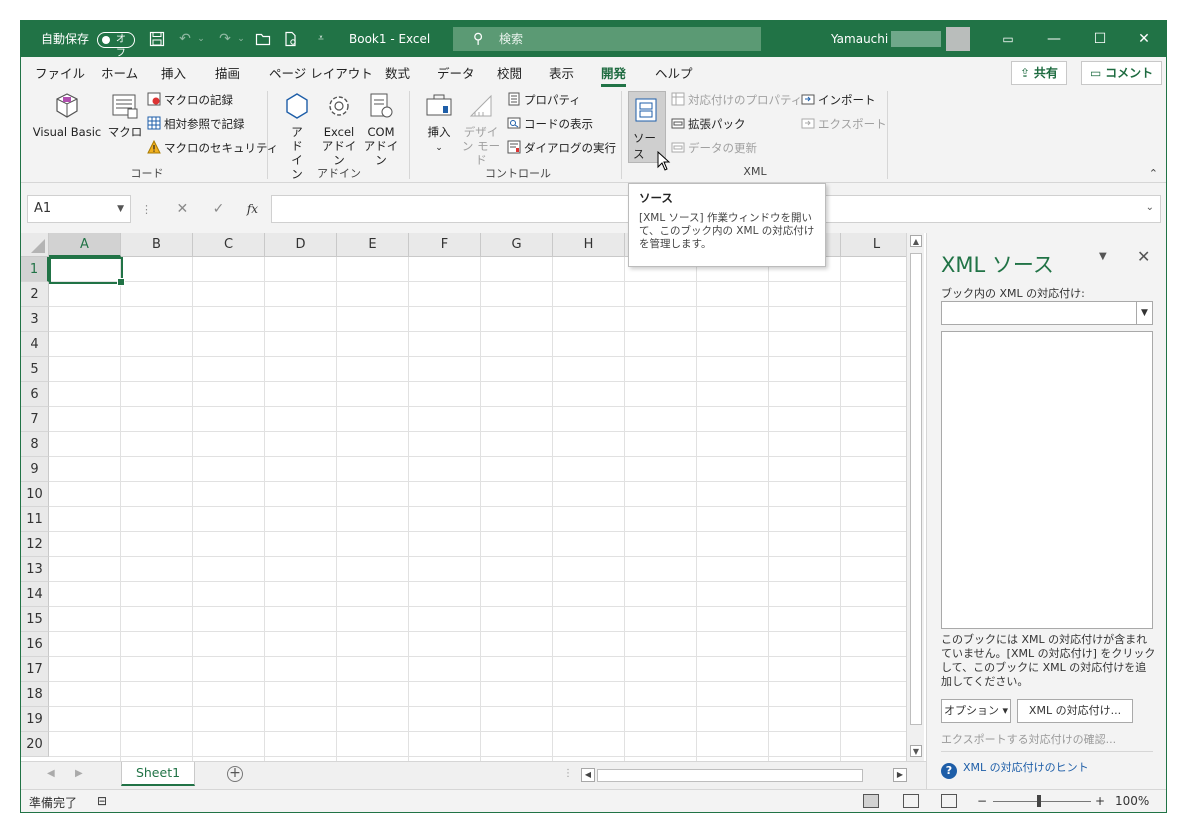 This screenshot has height=833, width=1187. I want to click on sheet-tab-sheet1: Sheet1, so click(158, 774).